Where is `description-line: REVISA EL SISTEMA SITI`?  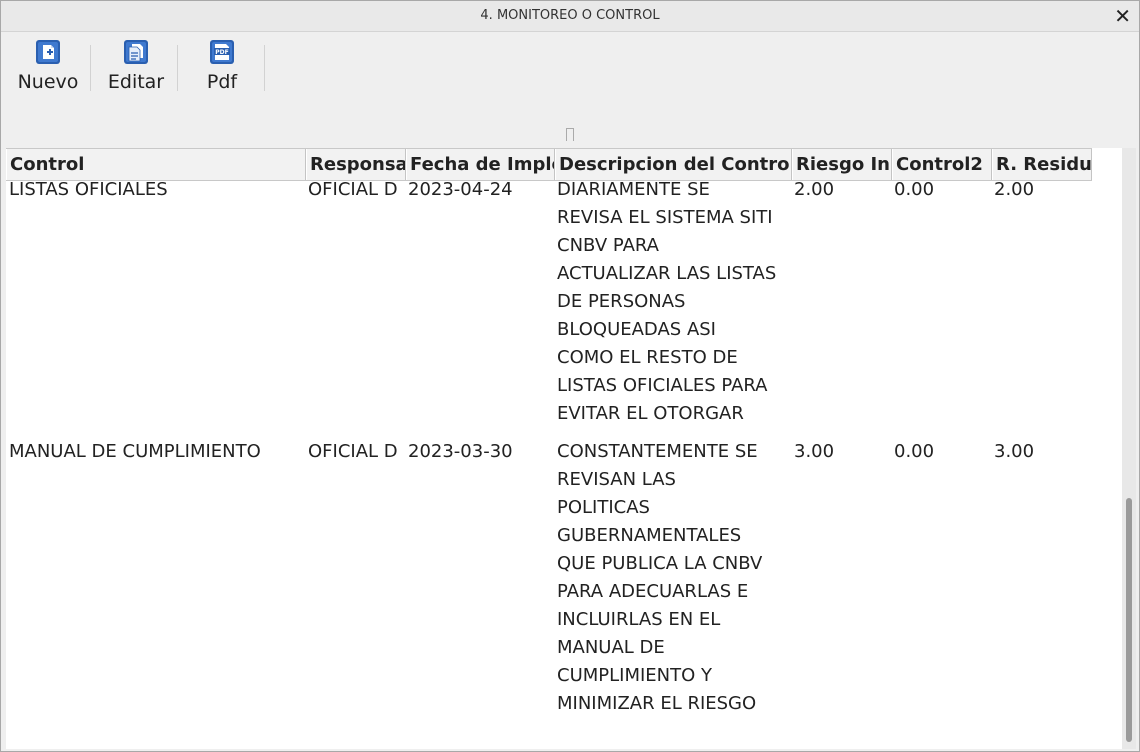
description-line: REVISA EL SISTEMA SITI is located at coordinates (665, 217).